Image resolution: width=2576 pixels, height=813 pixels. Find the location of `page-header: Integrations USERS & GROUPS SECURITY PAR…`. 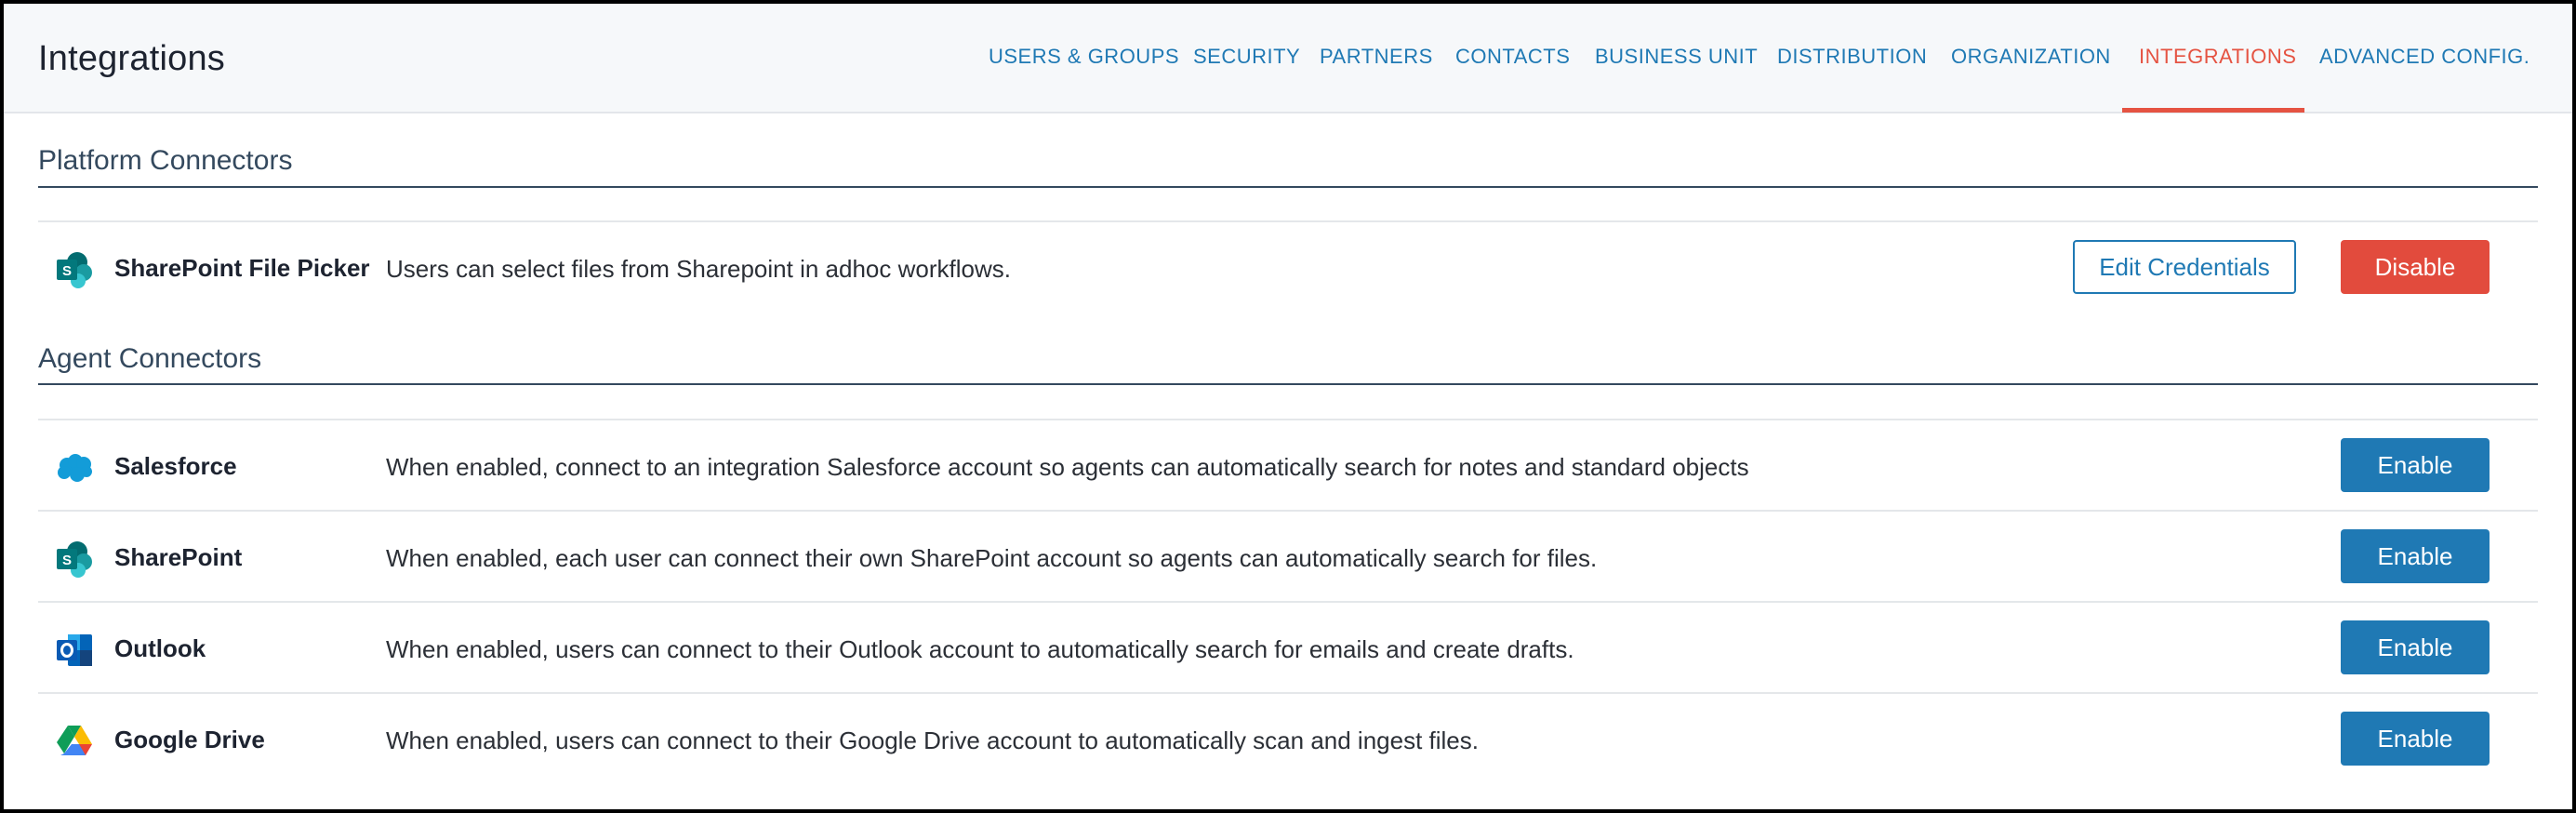

page-header: Integrations USERS & GROUPS SECURITY PAR… is located at coordinates (1288, 58).